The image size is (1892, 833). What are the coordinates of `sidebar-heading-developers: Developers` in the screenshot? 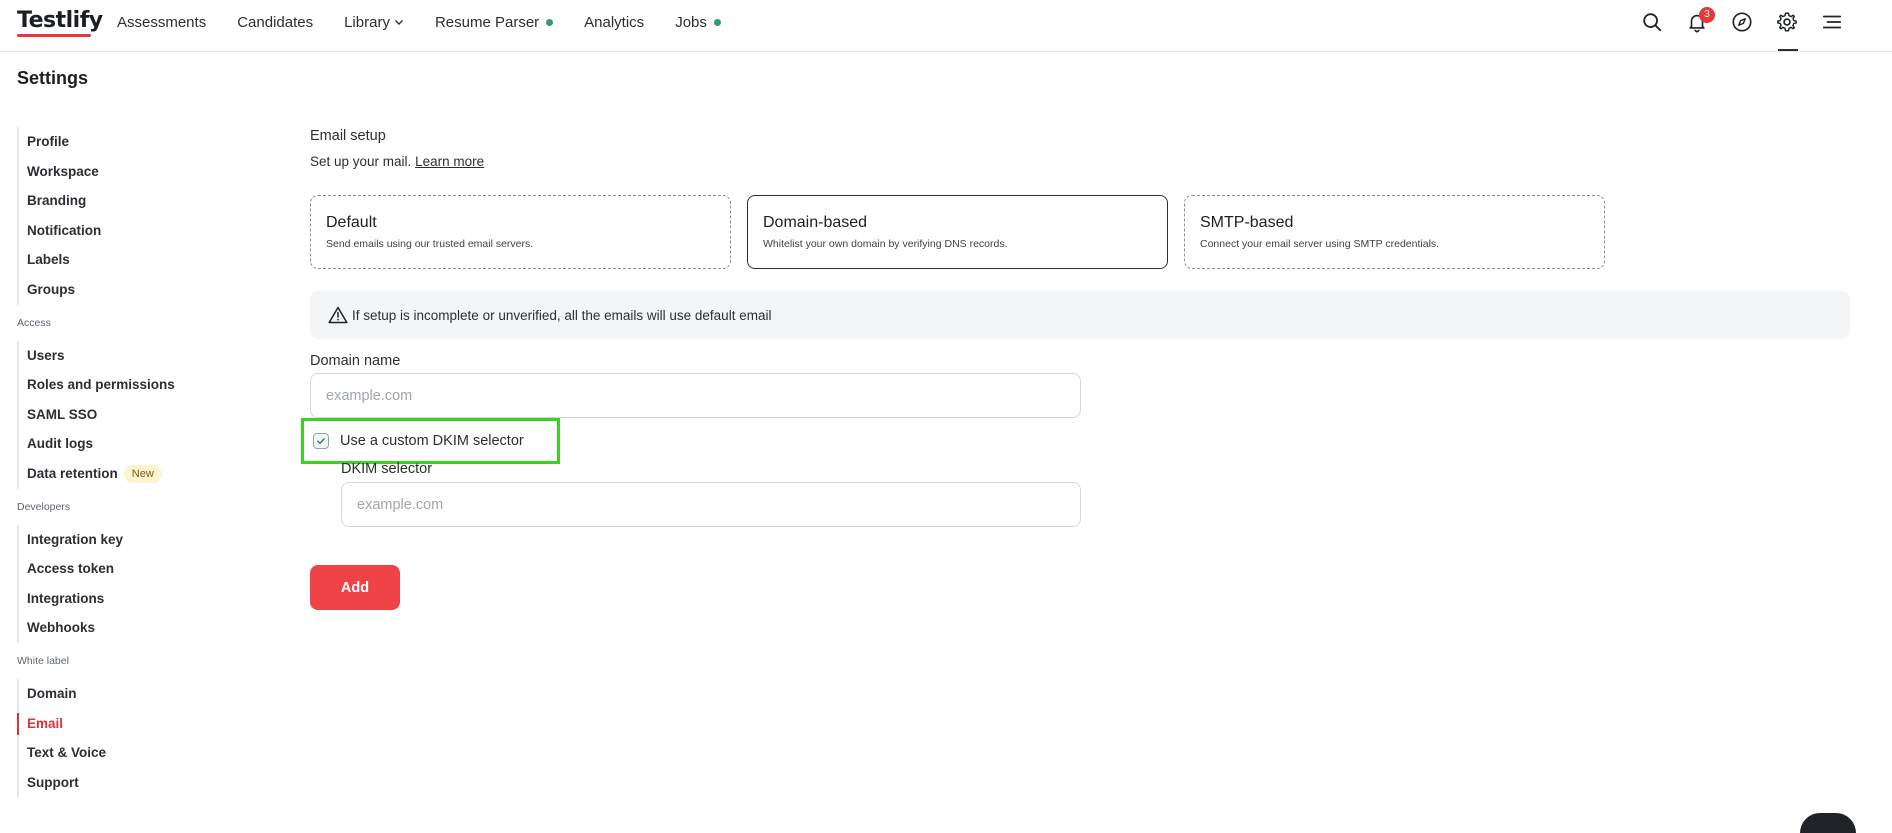 It's located at (44, 506).